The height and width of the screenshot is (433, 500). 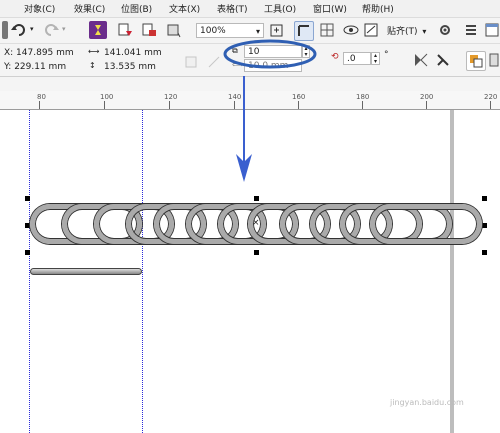 What do you see at coordinates (452, 271) in the screenshot?
I see `page-border` at bounding box center [452, 271].